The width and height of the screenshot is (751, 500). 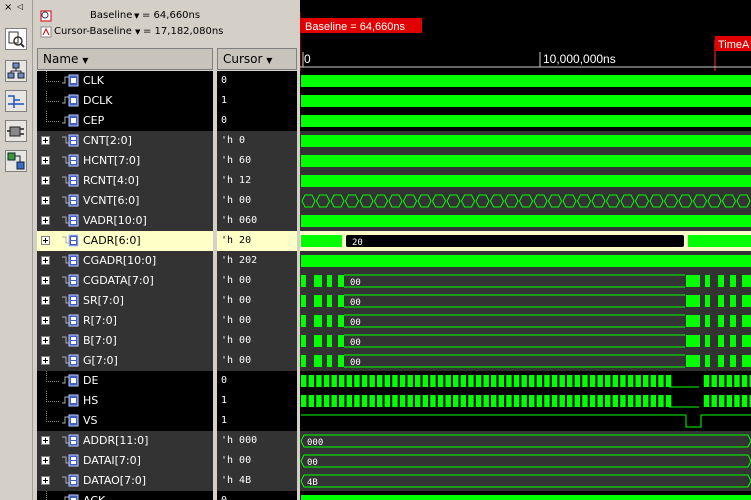 What do you see at coordinates (125, 241) in the screenshot?
I see `signal-row: CADR[6:0]` at bounding box center [125, 241].